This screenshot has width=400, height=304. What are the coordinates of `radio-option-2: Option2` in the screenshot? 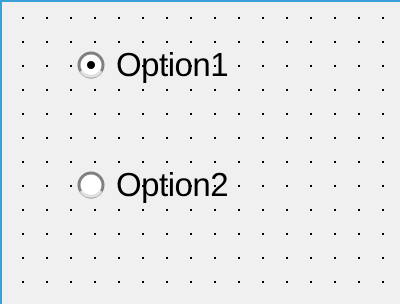 It's located at (152, 184).